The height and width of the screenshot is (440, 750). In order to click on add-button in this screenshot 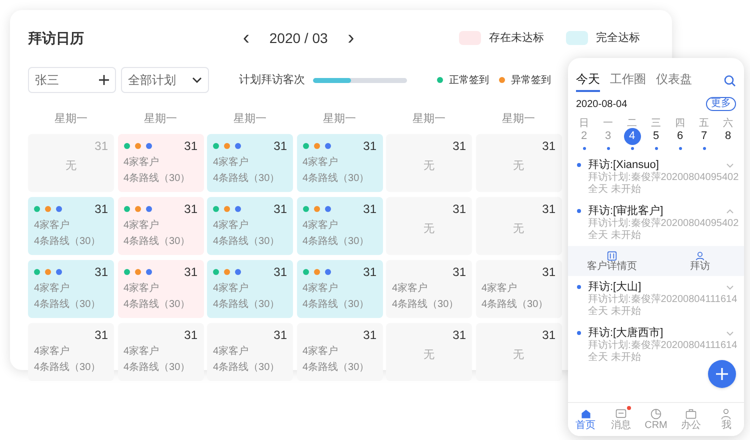, I will do `click(722, 374)`.